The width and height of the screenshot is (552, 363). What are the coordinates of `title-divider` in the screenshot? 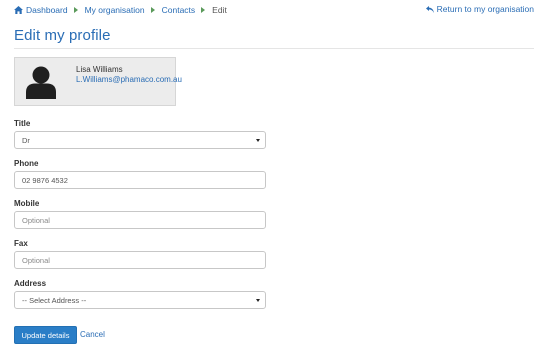 It's located at (274, 48).